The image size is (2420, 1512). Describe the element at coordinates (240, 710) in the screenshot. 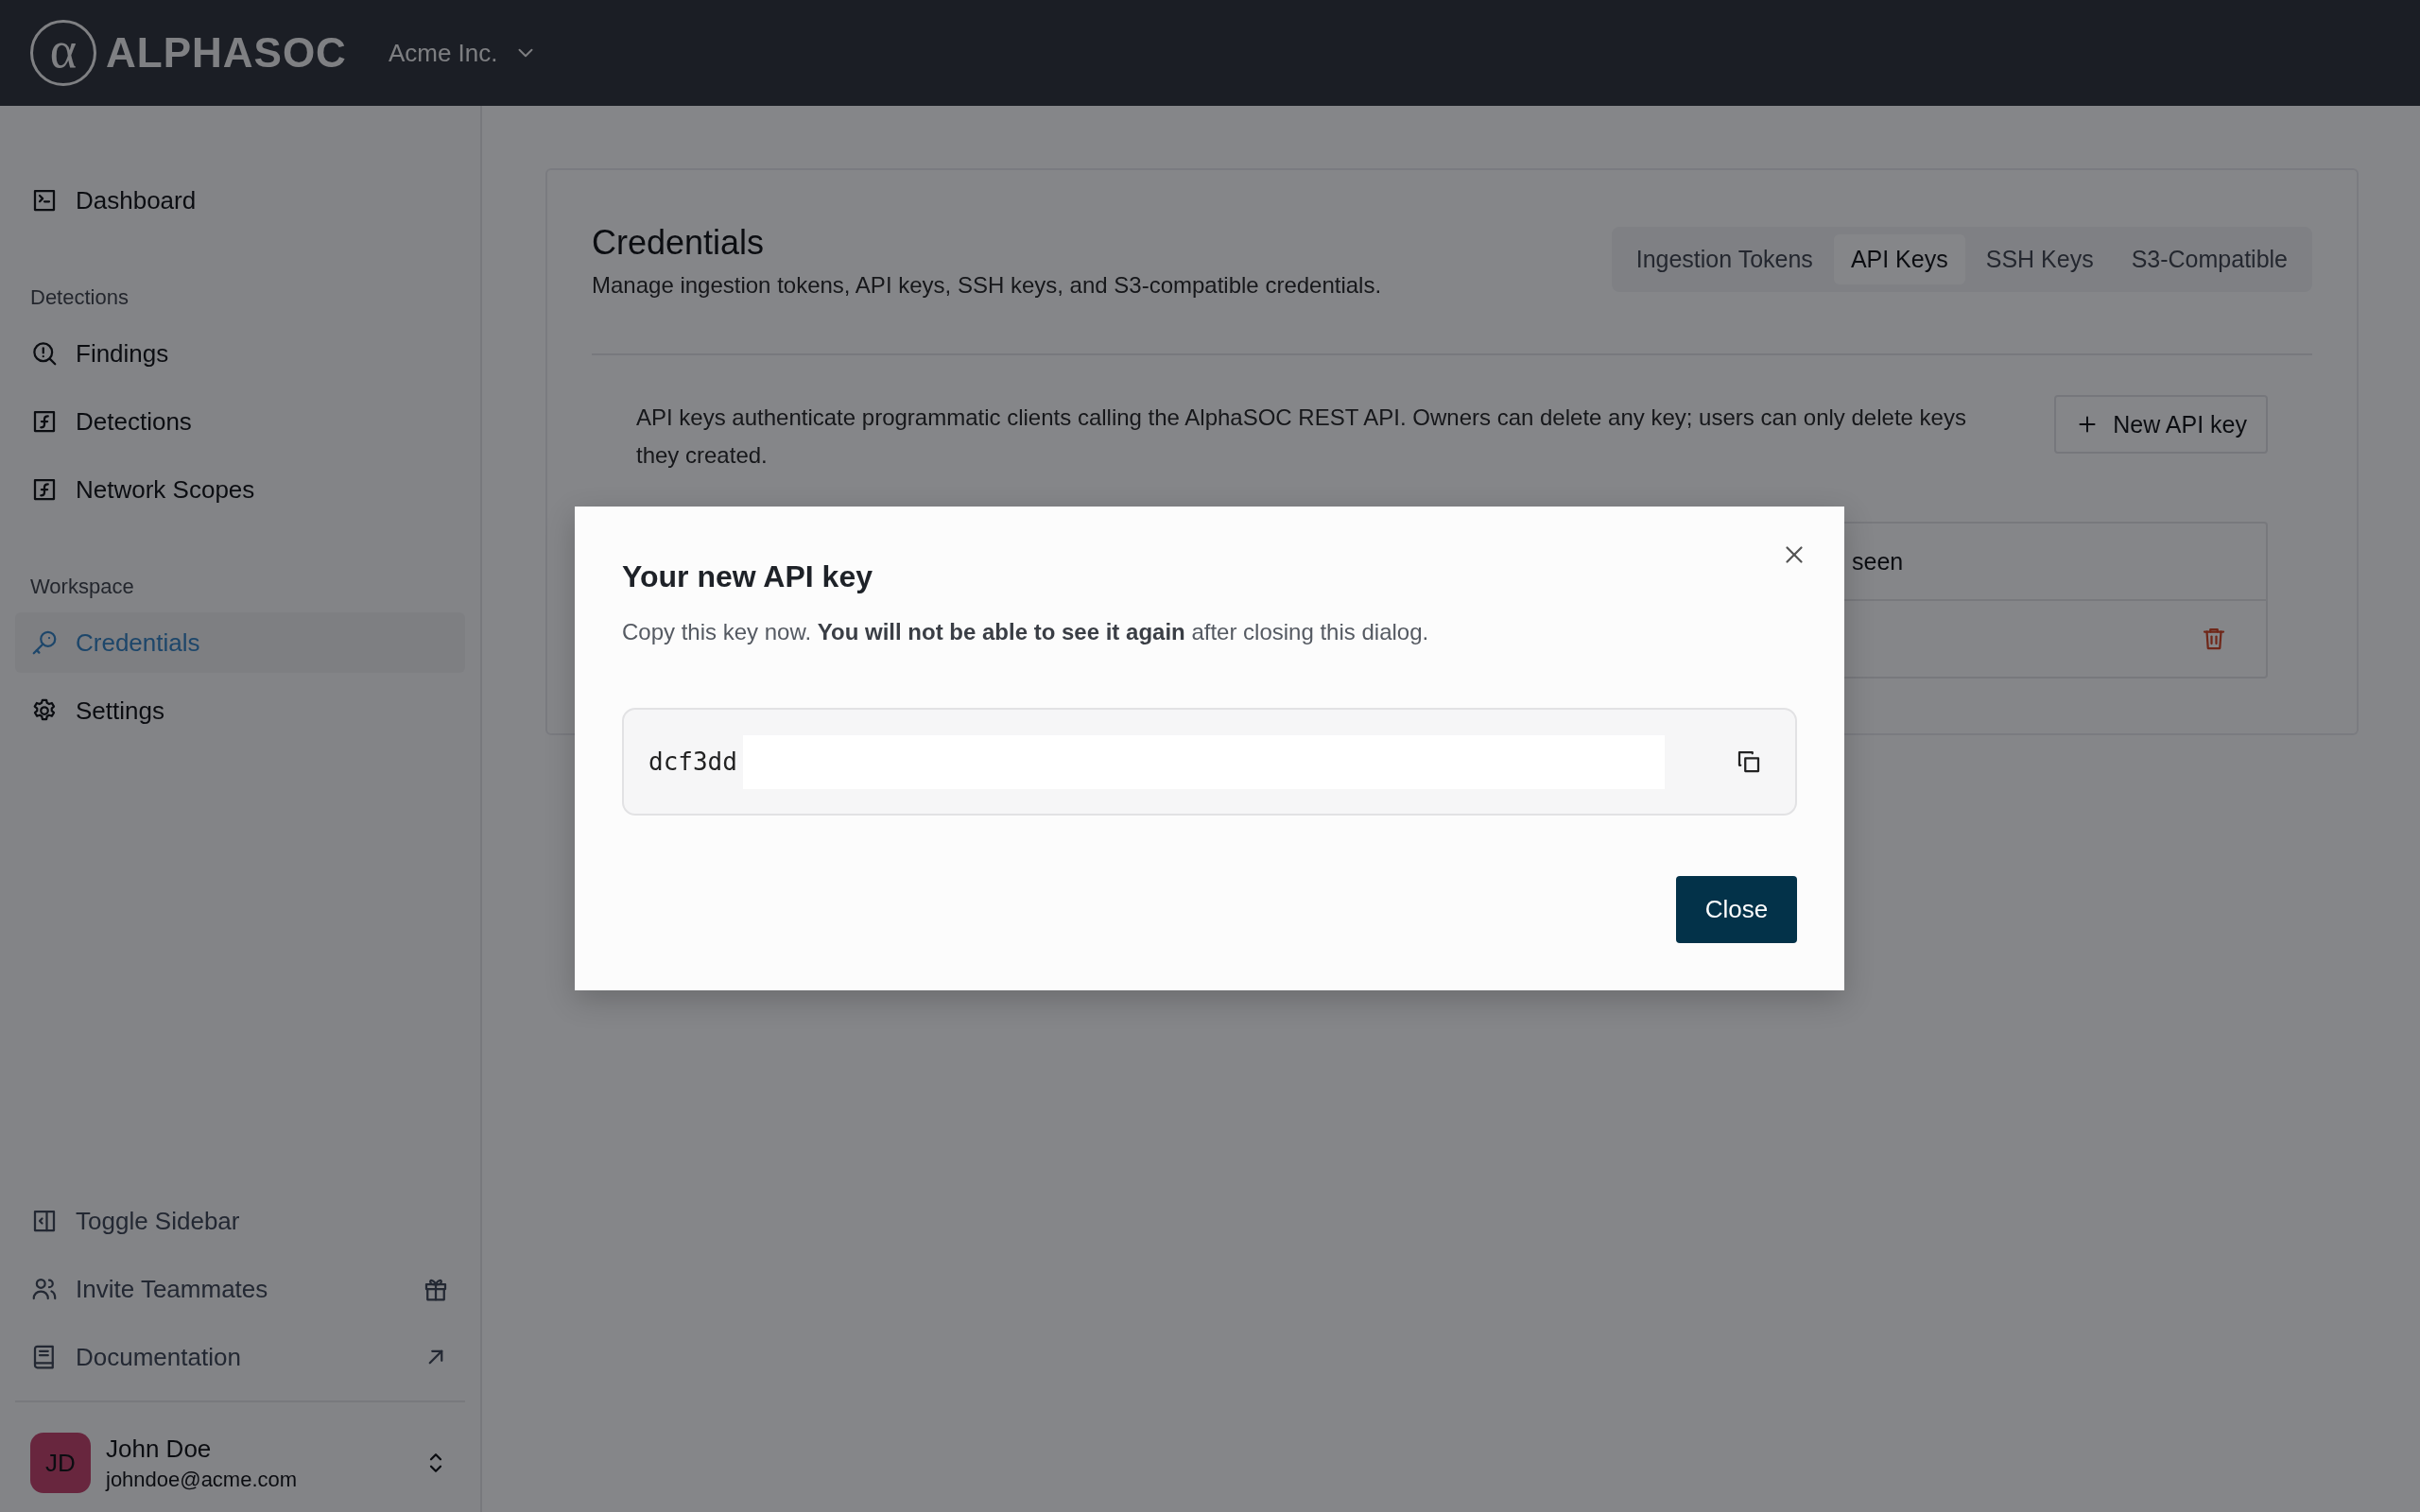

I see `nav-item: Settings` at that location.